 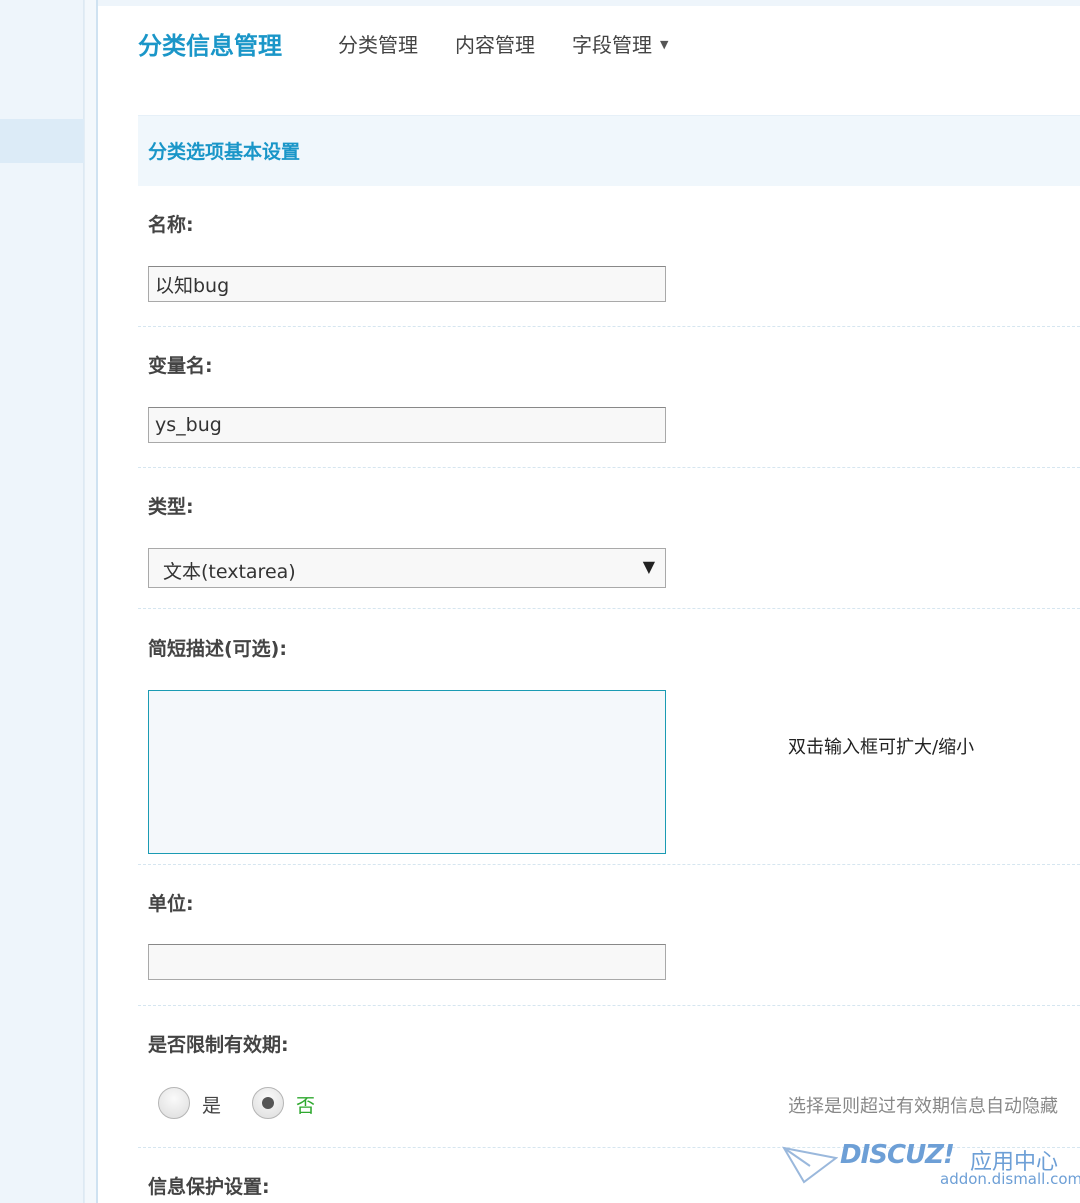 What do you see at coordinates (171, 904) in the screenshot?
I see `unit-label: 单位:` at bounding box center [171, 904].